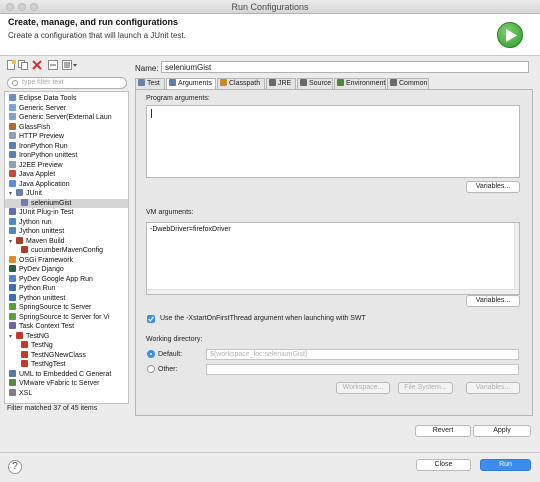 This screenshot has height=482, width=540. What do you see at coordinates (59, 383) in the screenshot?
I see `tree-item-label: VMware vFabric tc Server` at bounding box center [59, 383].